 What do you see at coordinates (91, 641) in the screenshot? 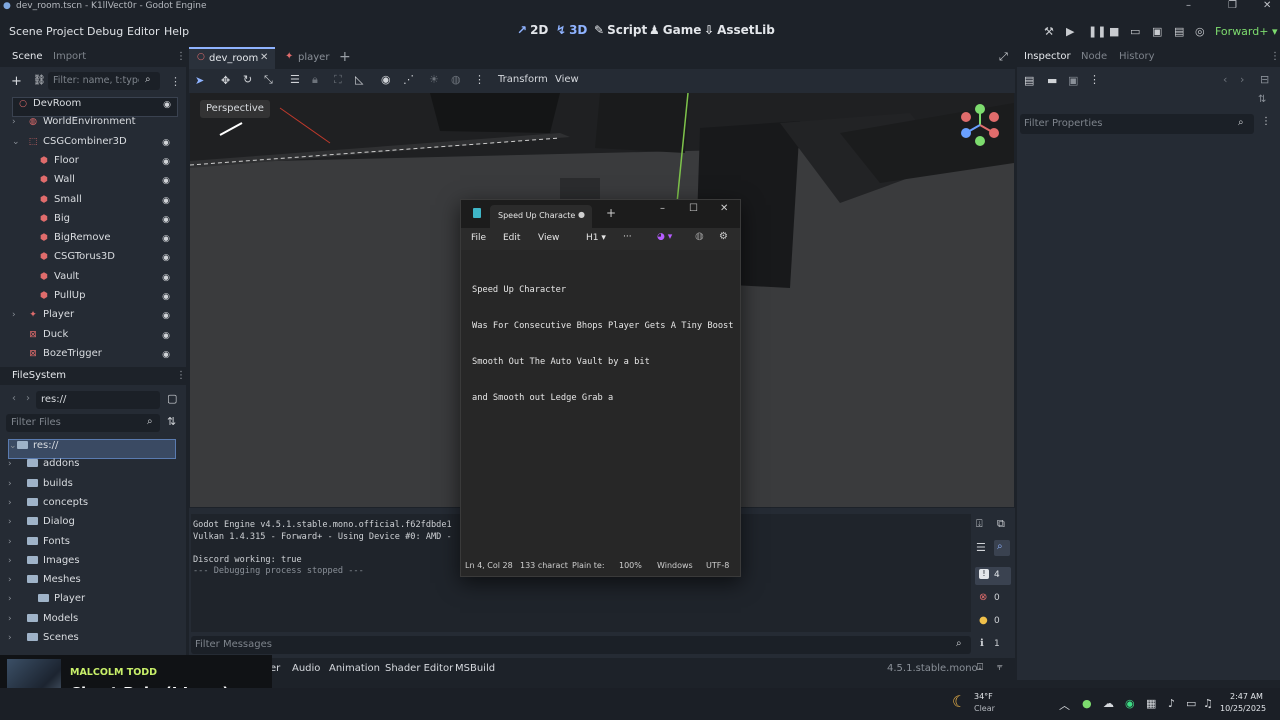
I see `file-tree-item: › Scenes` at bounding box center [91, 641].